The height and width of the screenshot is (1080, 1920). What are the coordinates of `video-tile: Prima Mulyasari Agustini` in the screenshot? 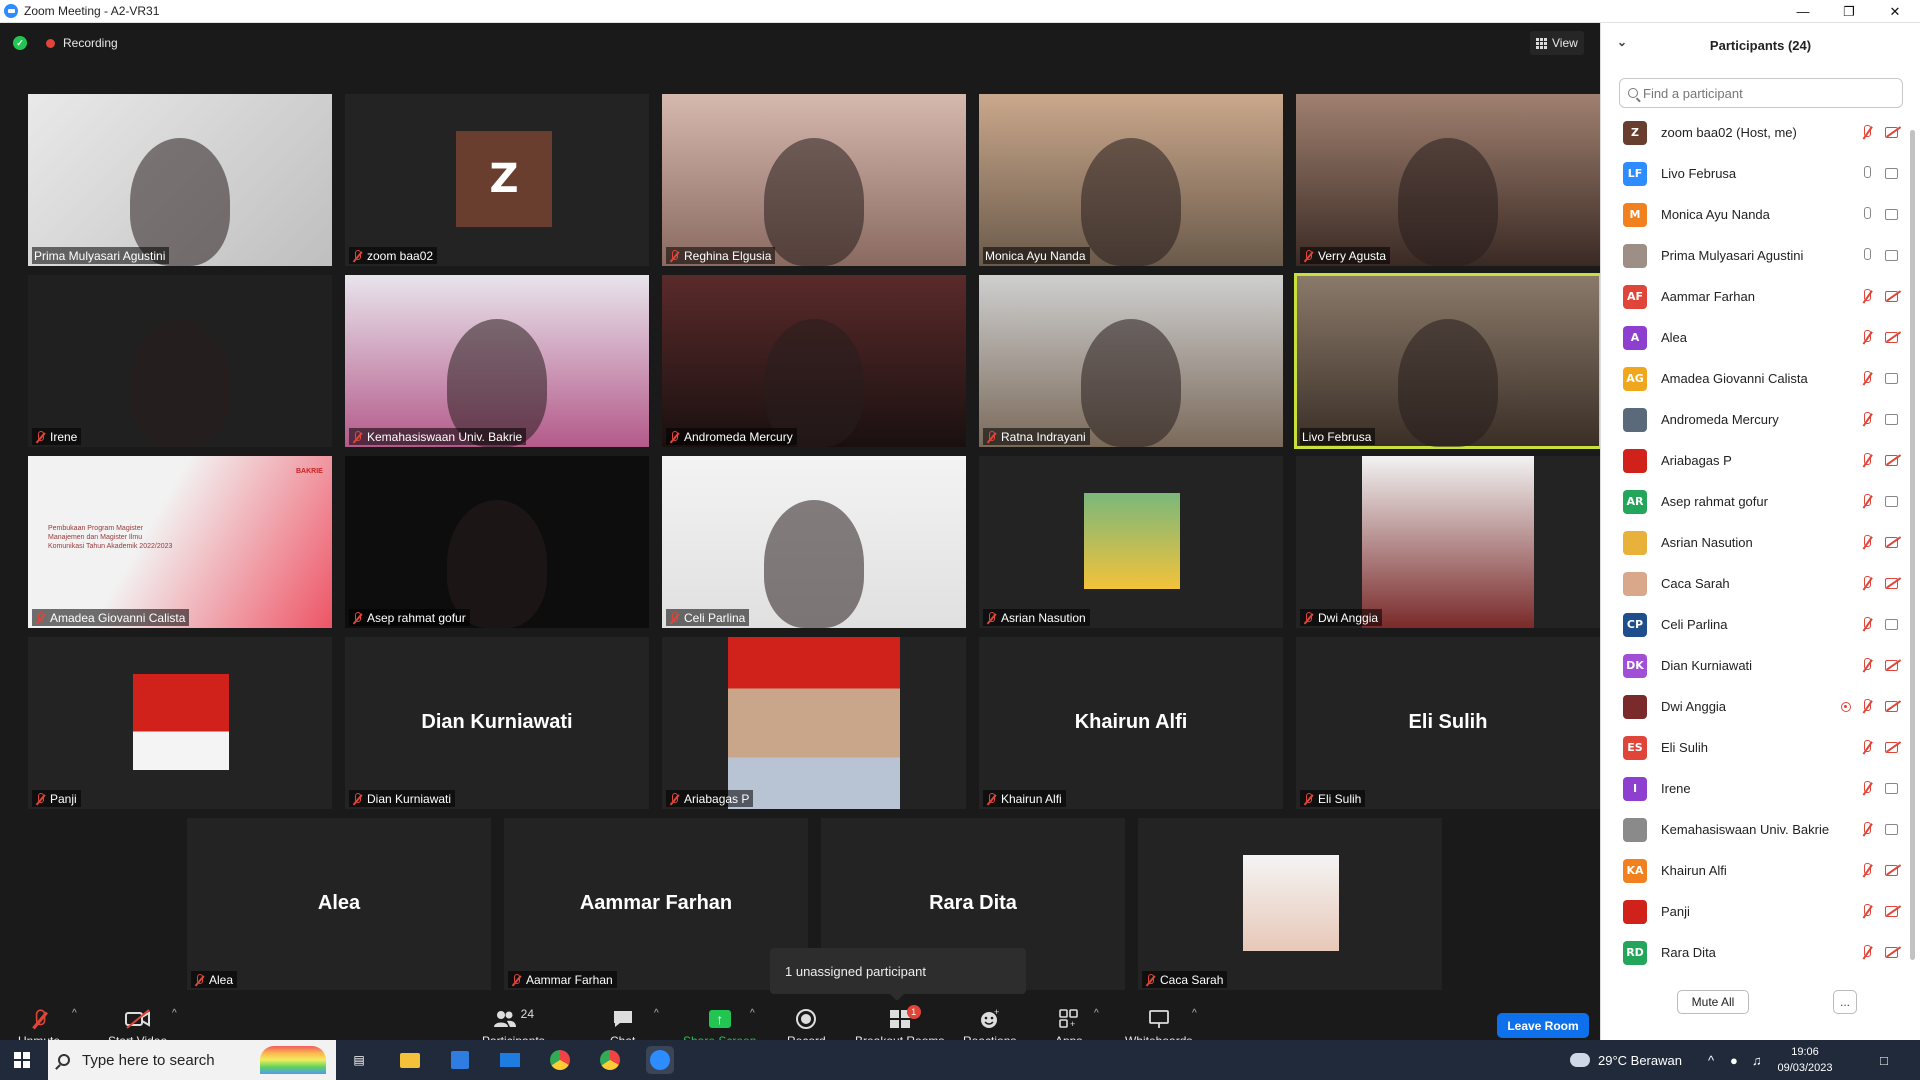 It's located at (180, 180).